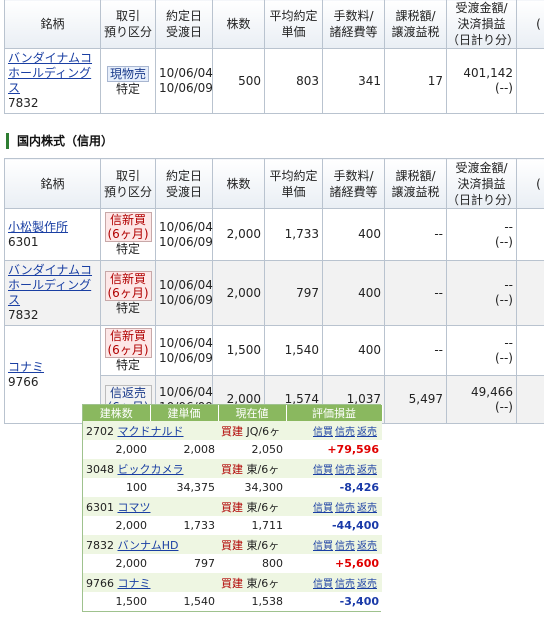  I want to click on margin-type-cell: 信新買 (6ヶ月) 特定, so click(128, 350).